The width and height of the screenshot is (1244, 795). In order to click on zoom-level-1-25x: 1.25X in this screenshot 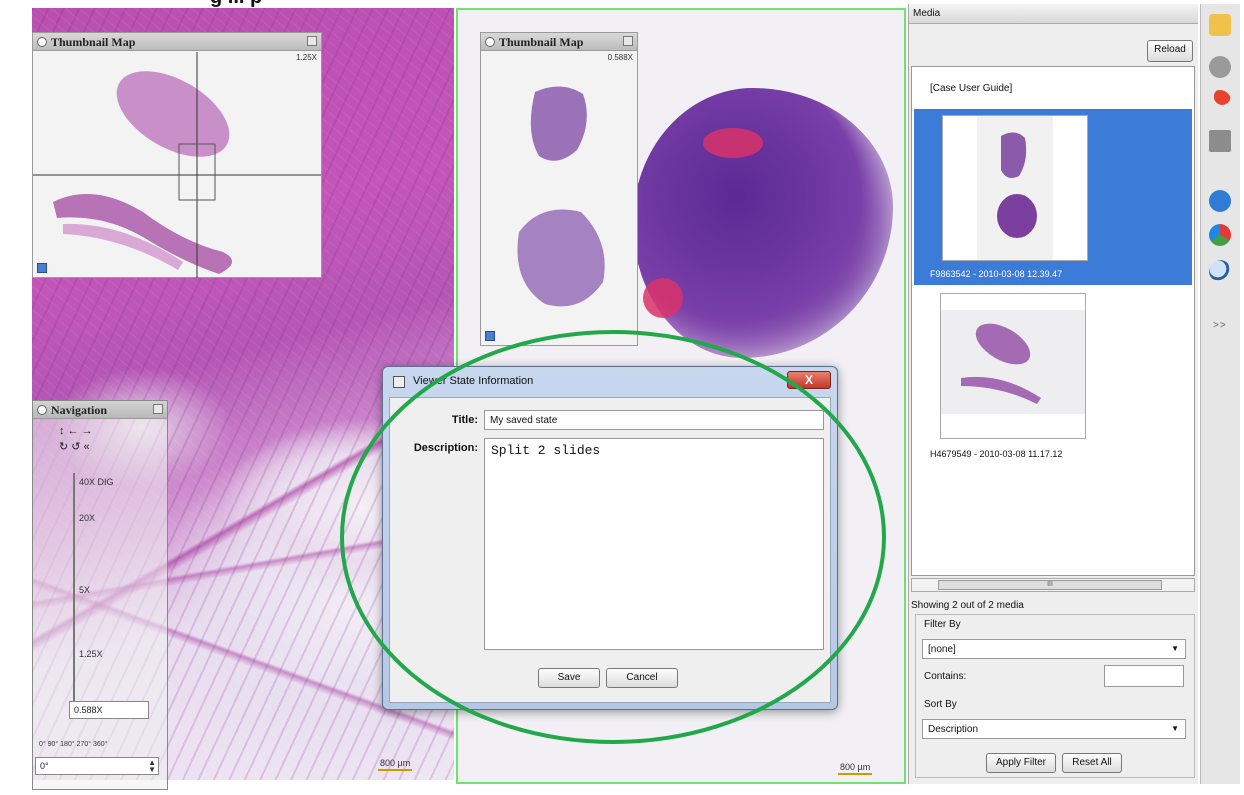, I will do `click(91, 654)`.